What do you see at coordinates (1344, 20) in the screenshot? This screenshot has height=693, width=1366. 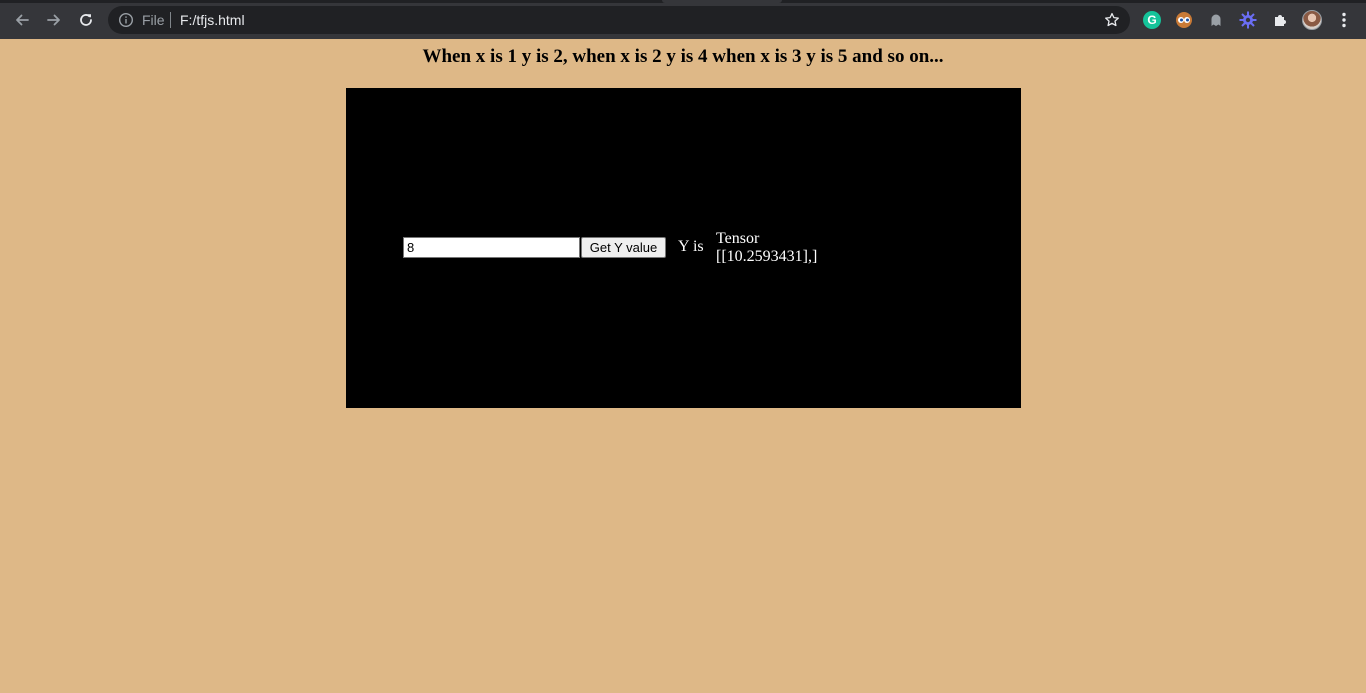 I see `menu-kebab-icon` at bounding box center [1344, 20].